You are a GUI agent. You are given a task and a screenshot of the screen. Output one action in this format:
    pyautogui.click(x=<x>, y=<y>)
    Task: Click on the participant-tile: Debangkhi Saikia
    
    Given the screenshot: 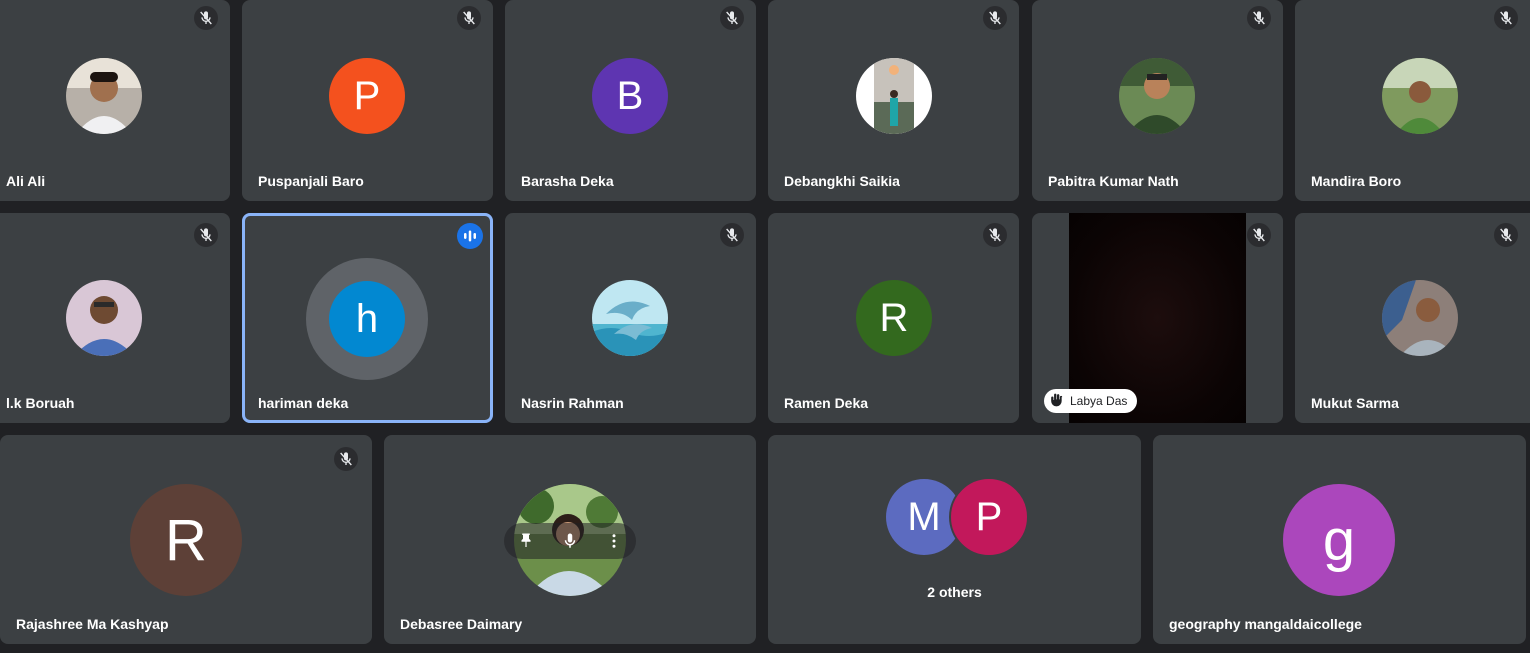 What is the action you would take?
    pyautogui.click(x=893, y=100)
    